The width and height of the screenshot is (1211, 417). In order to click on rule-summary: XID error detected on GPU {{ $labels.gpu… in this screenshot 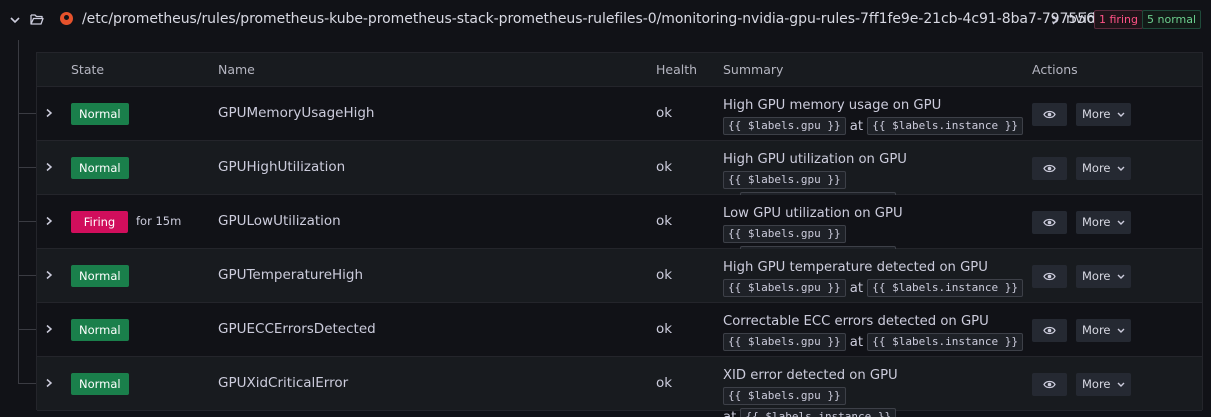, I will do `click(873, 391)`.